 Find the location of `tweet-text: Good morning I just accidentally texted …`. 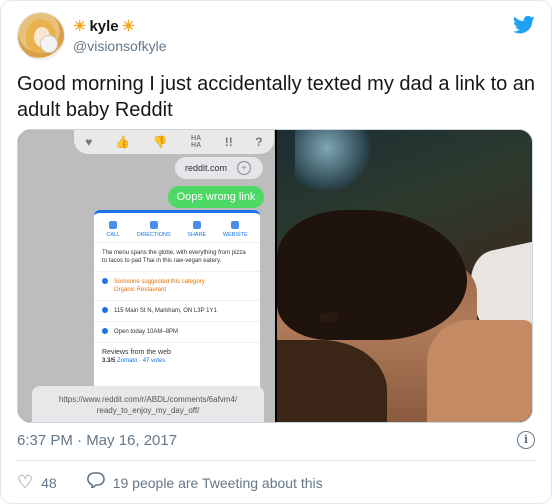

tweet-text: Good morning I just accidentally texted … is located at coordinates (276, 97).